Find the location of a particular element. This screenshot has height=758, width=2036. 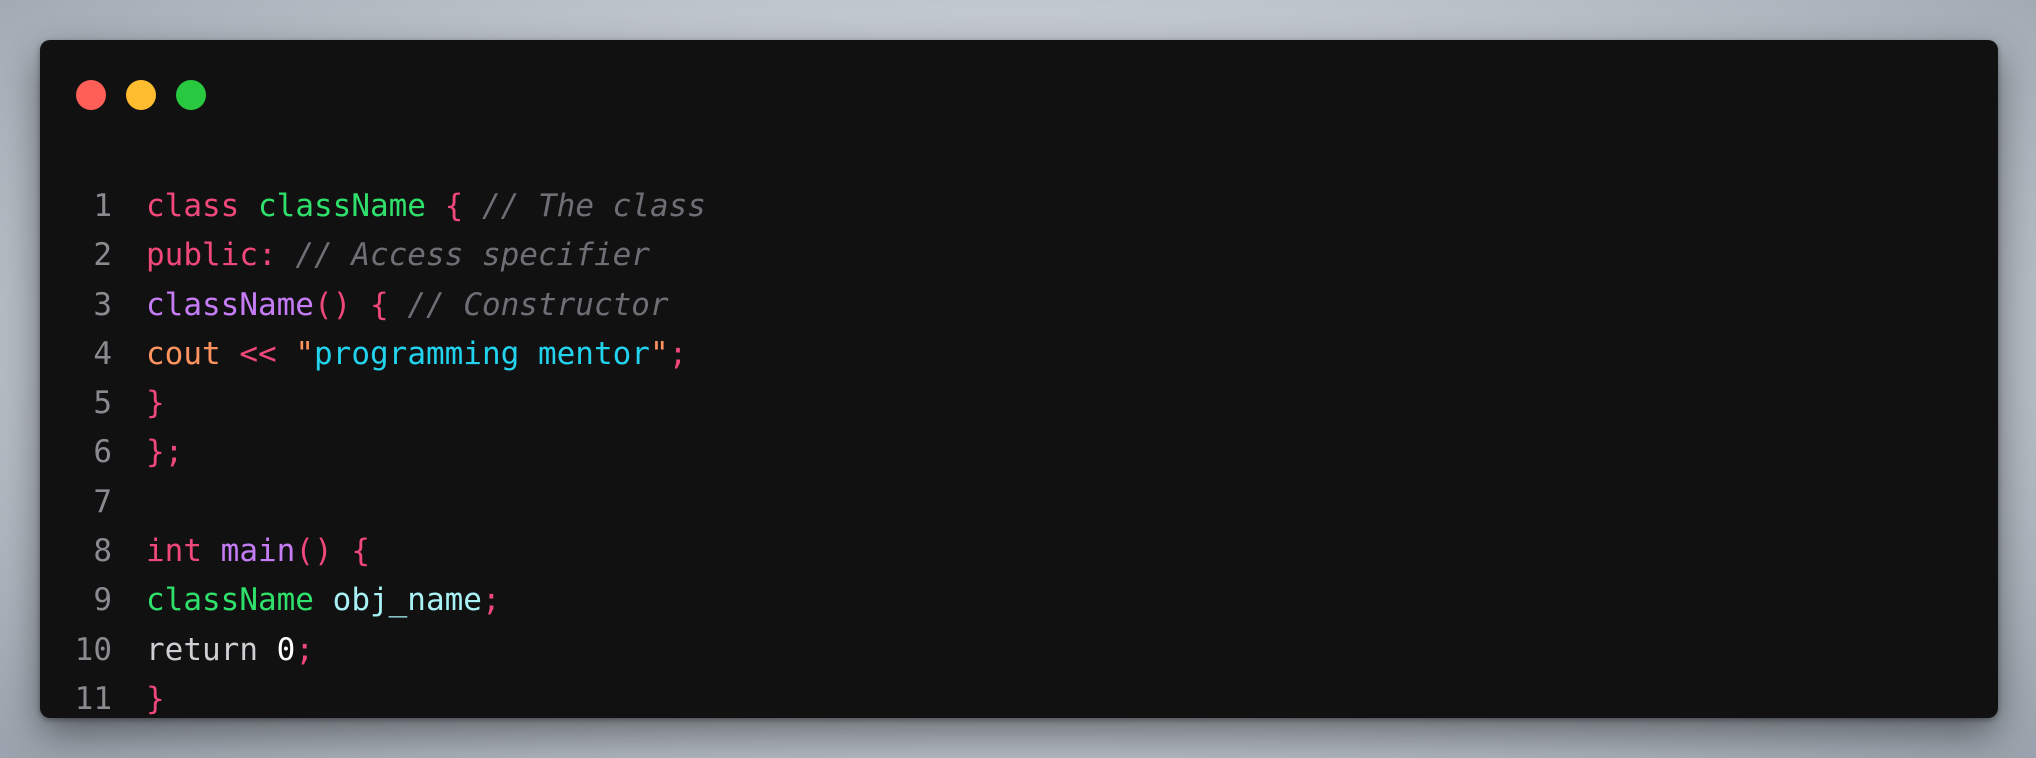

code-line: 10 return 0; is located at coordinates (373, 650).